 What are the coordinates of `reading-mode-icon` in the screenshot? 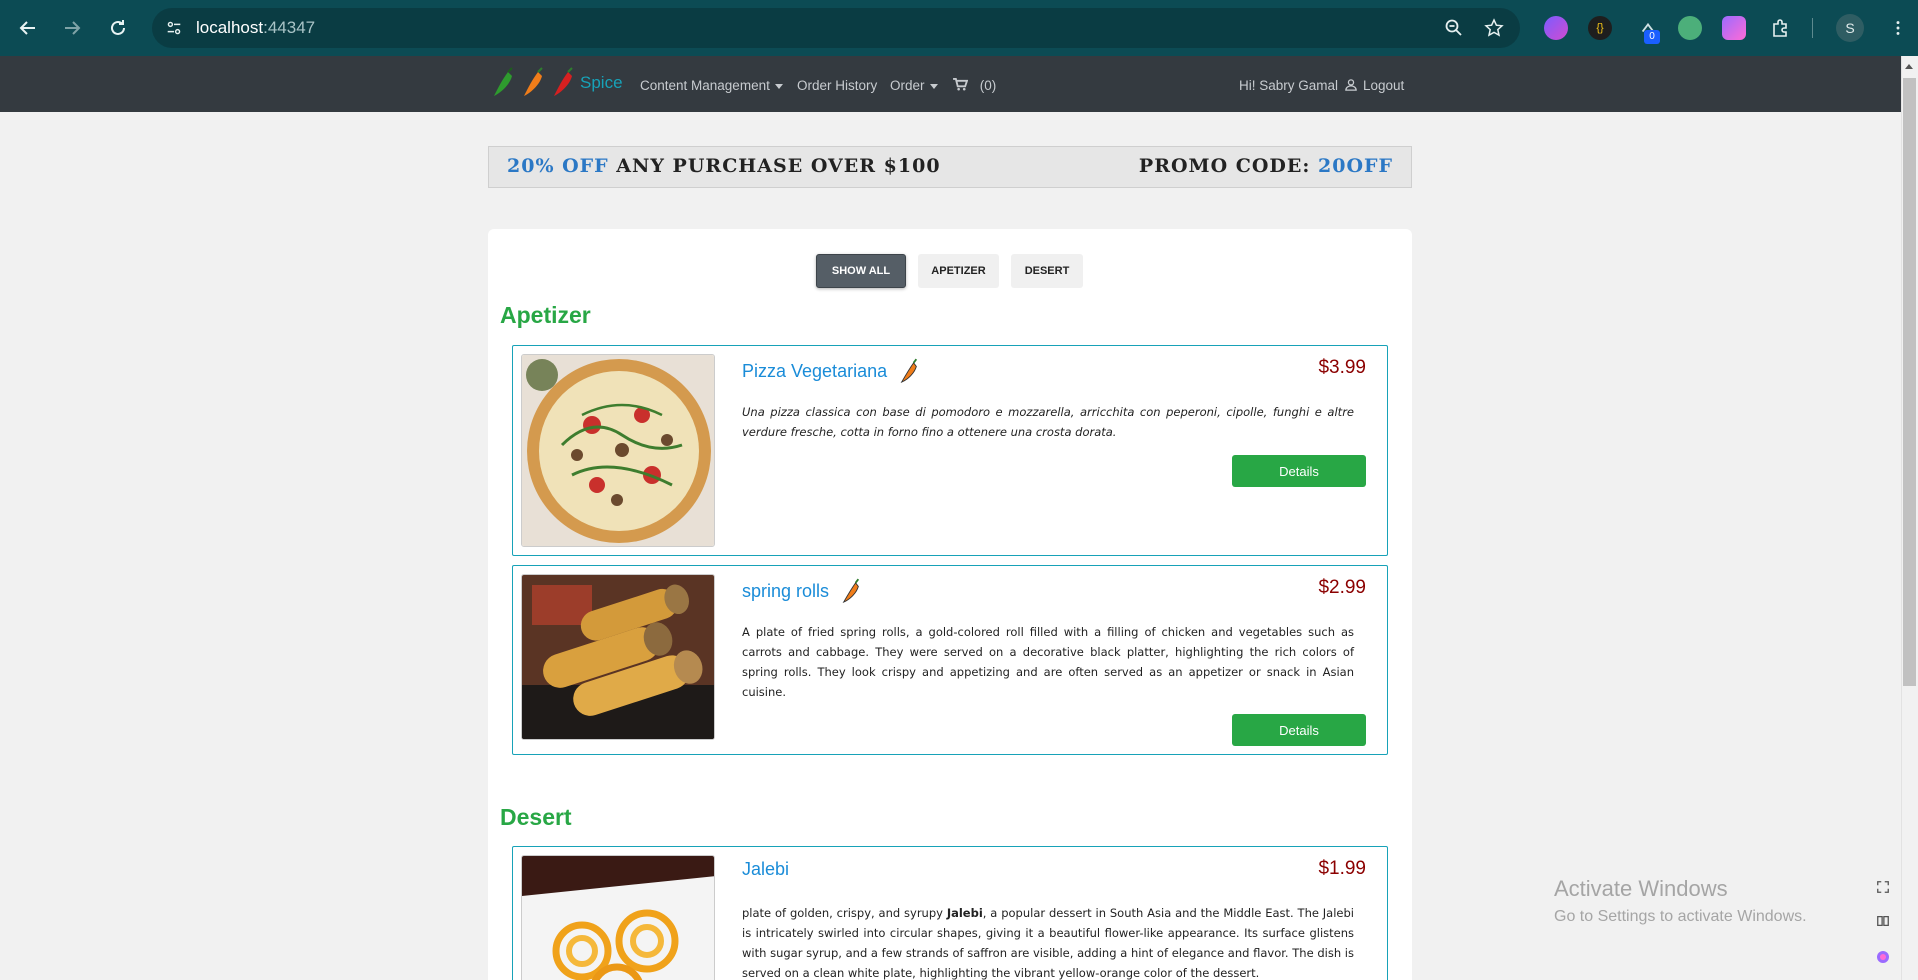 It's located at (1883, 921).